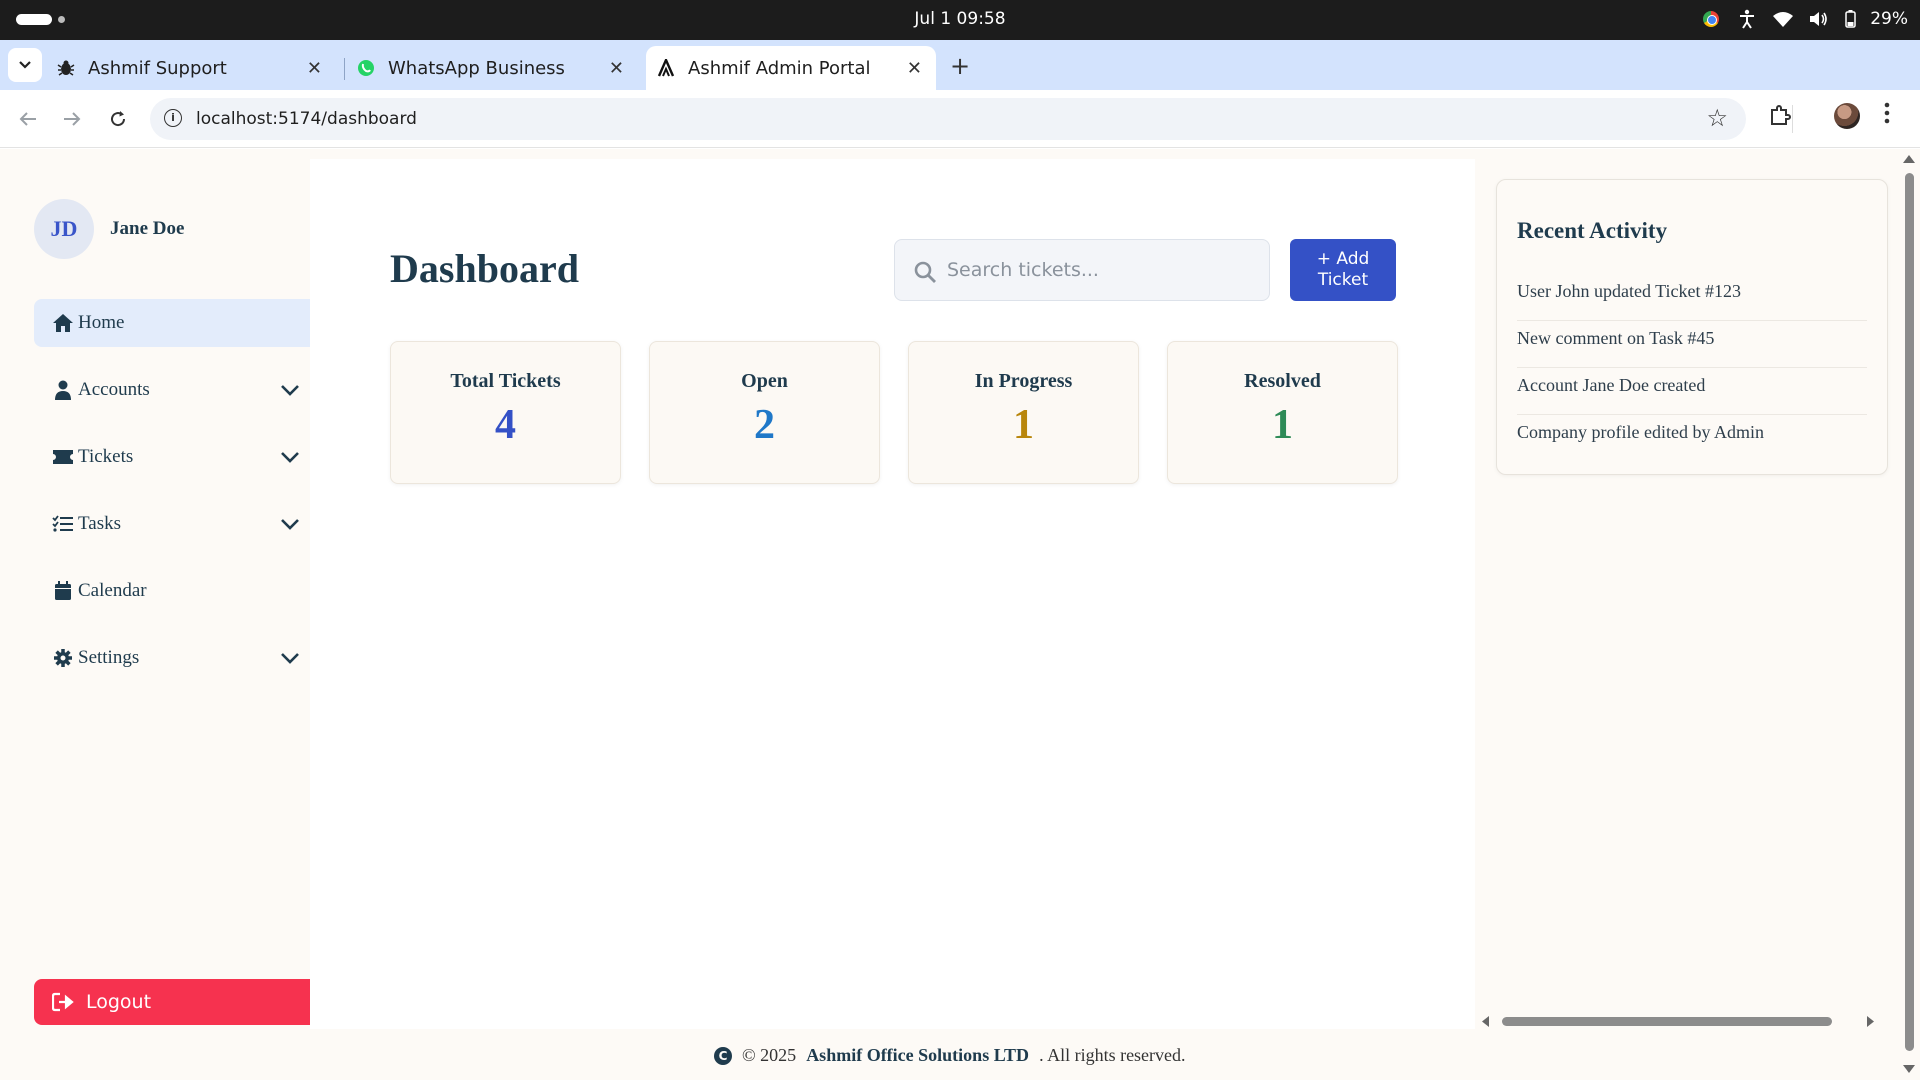 The image size is (1920, 1080). I want to click on stat-card-in-progress: In Progress 1, so click(1023, 412).